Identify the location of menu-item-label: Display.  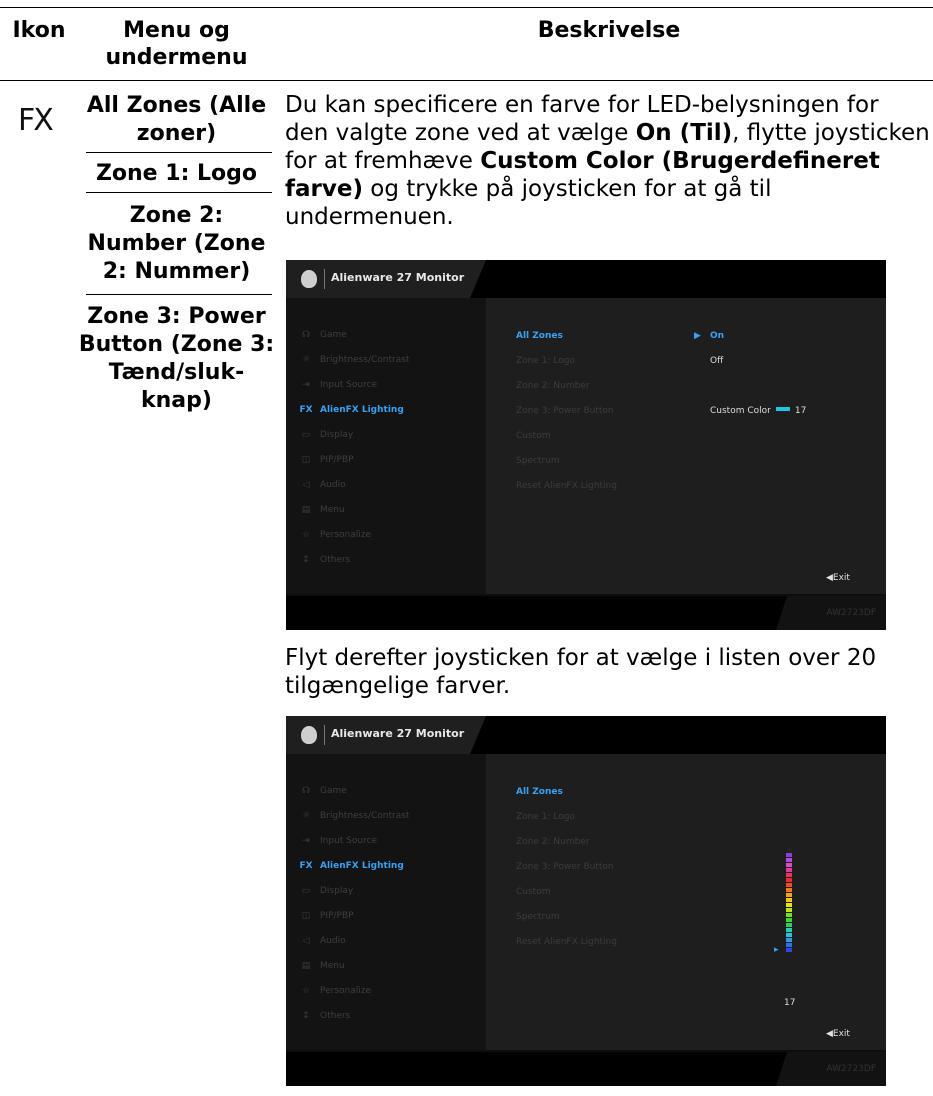
(337, 435).